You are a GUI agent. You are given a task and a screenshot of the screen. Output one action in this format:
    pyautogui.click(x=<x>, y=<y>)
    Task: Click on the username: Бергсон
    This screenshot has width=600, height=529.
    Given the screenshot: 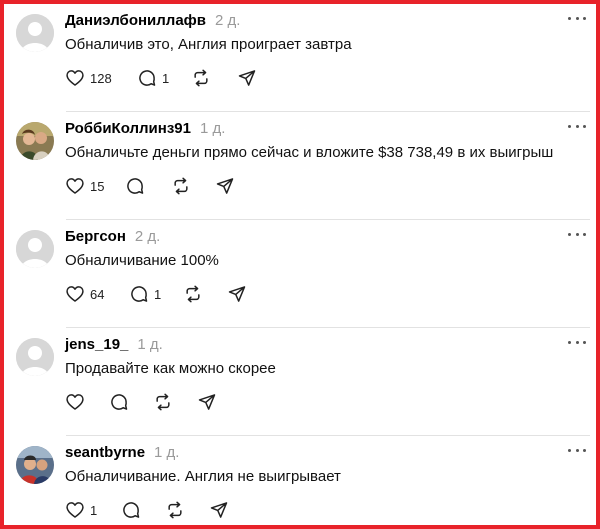 What is the action you would take?
    pyautogui.click(x=95, y=236)
    